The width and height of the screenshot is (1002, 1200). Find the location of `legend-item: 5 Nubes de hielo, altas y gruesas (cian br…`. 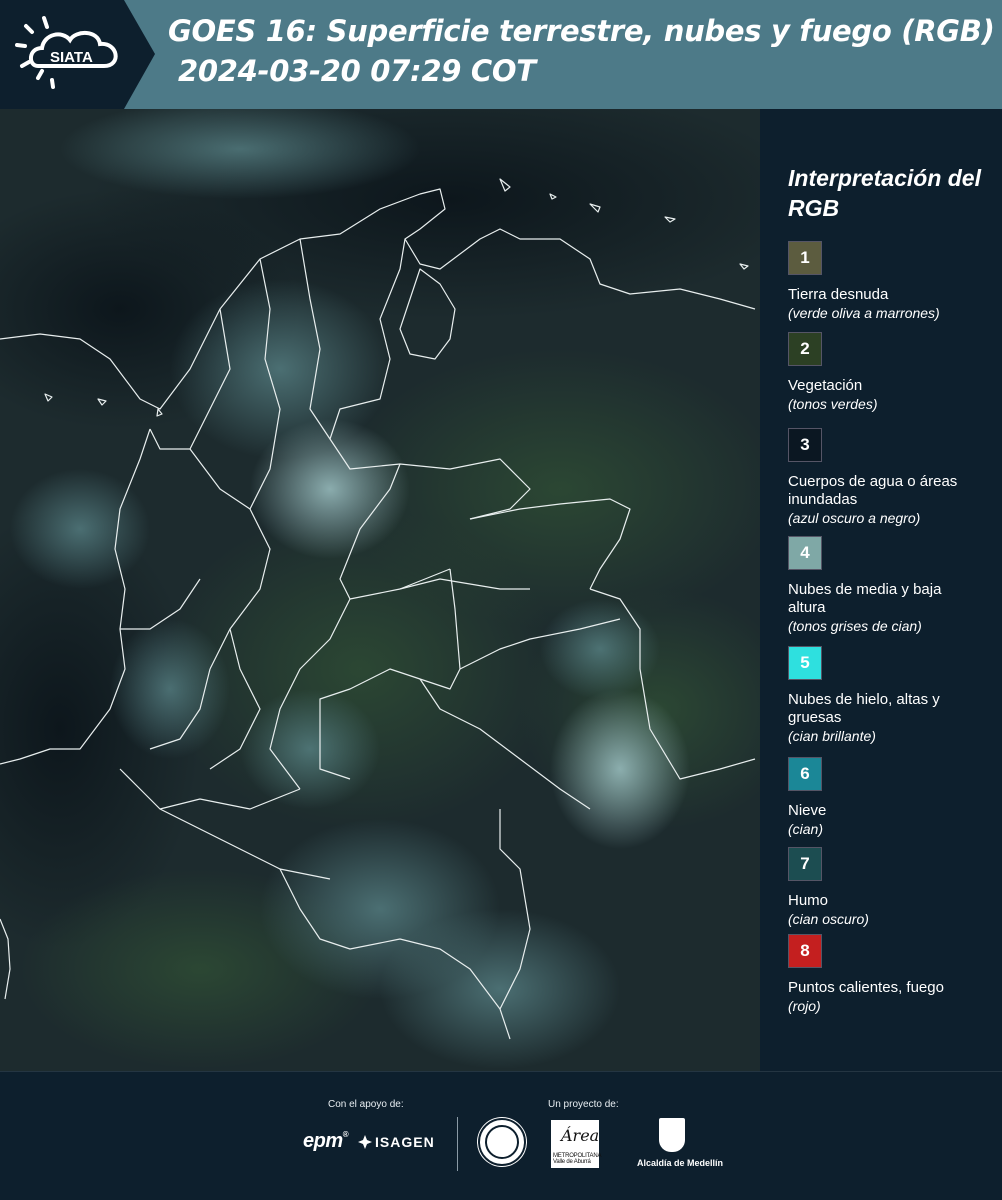

legend-item: 5 Nubes de hielo, altas y gruesas (cian br… is located at coordinates (893, 695).